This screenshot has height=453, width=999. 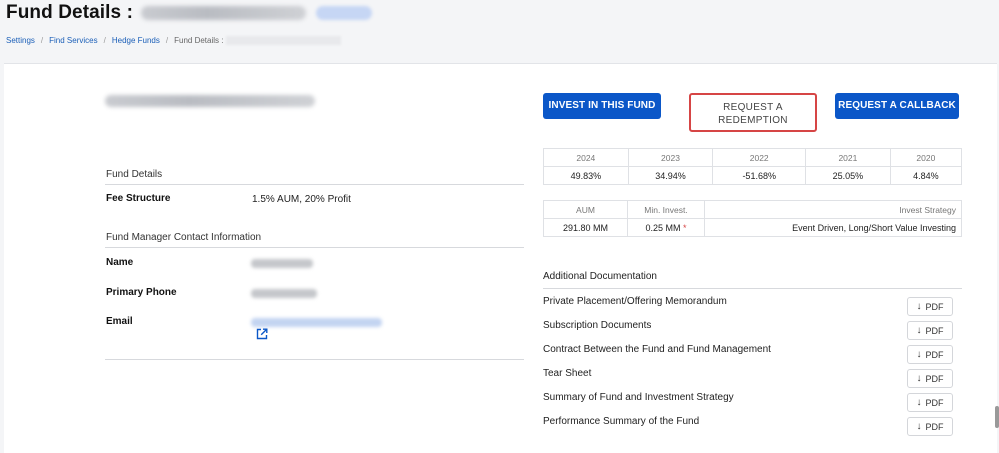 What do you see at coordinates (759, 157) in the screenshot?
I see `year-cell: 2022` at bounding box center [759, 157].